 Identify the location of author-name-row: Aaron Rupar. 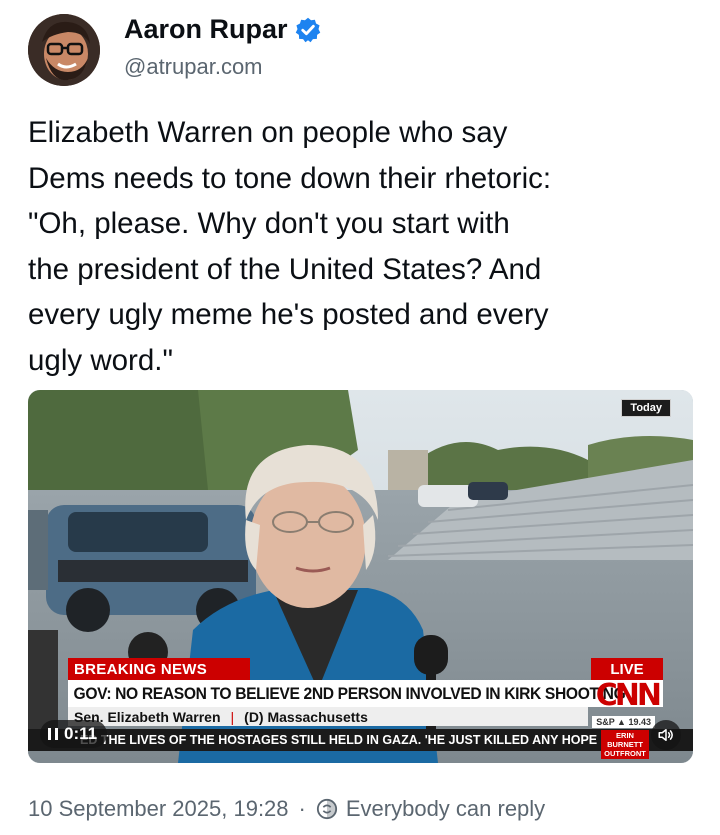
(223, 29).